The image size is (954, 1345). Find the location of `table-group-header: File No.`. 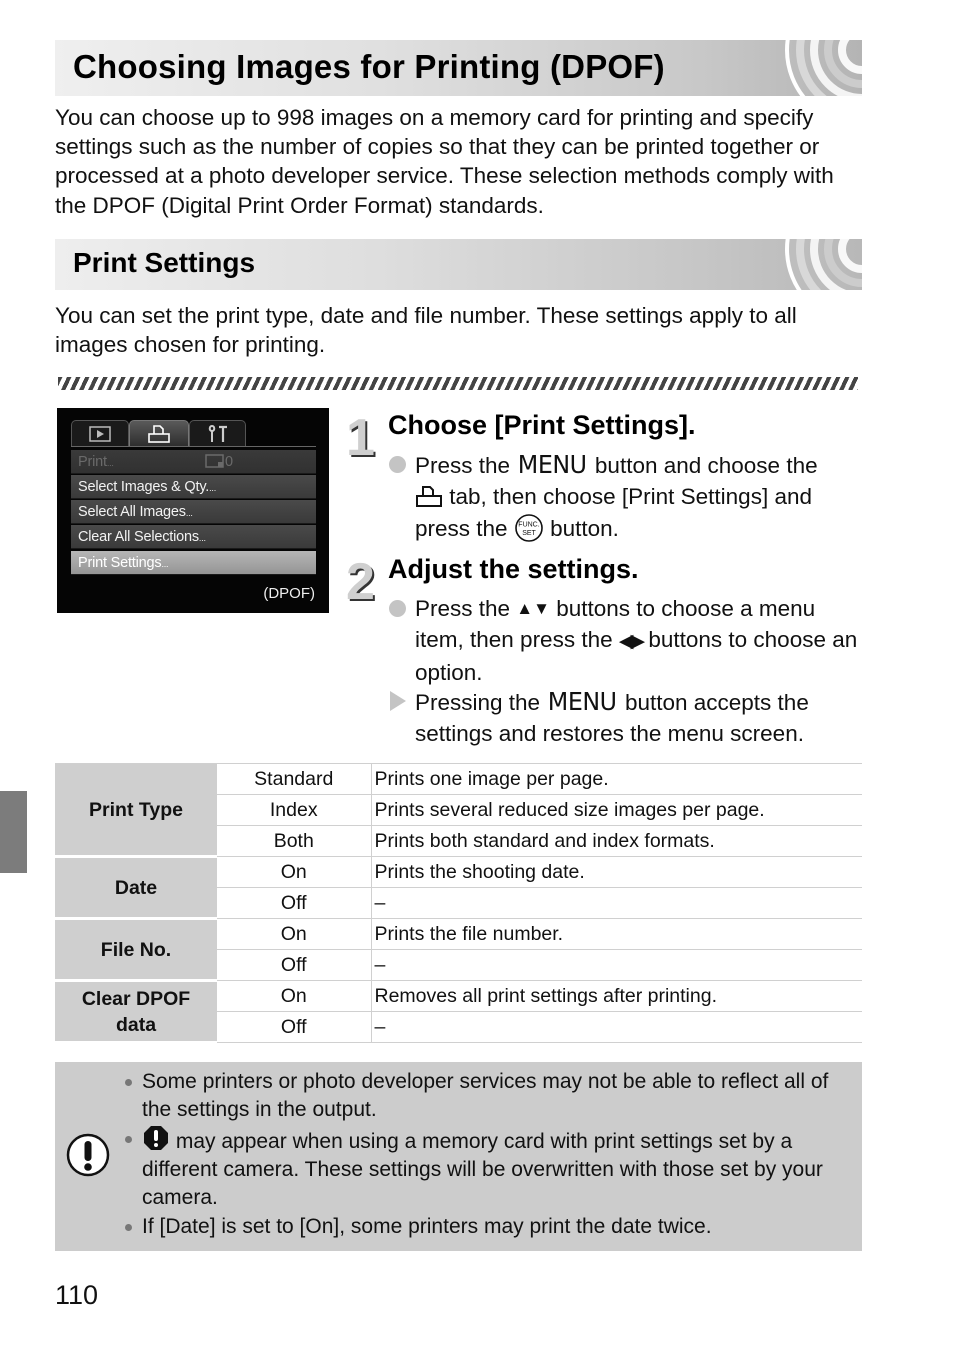

table-group-header: File No. is located at coordinates (136, 950).